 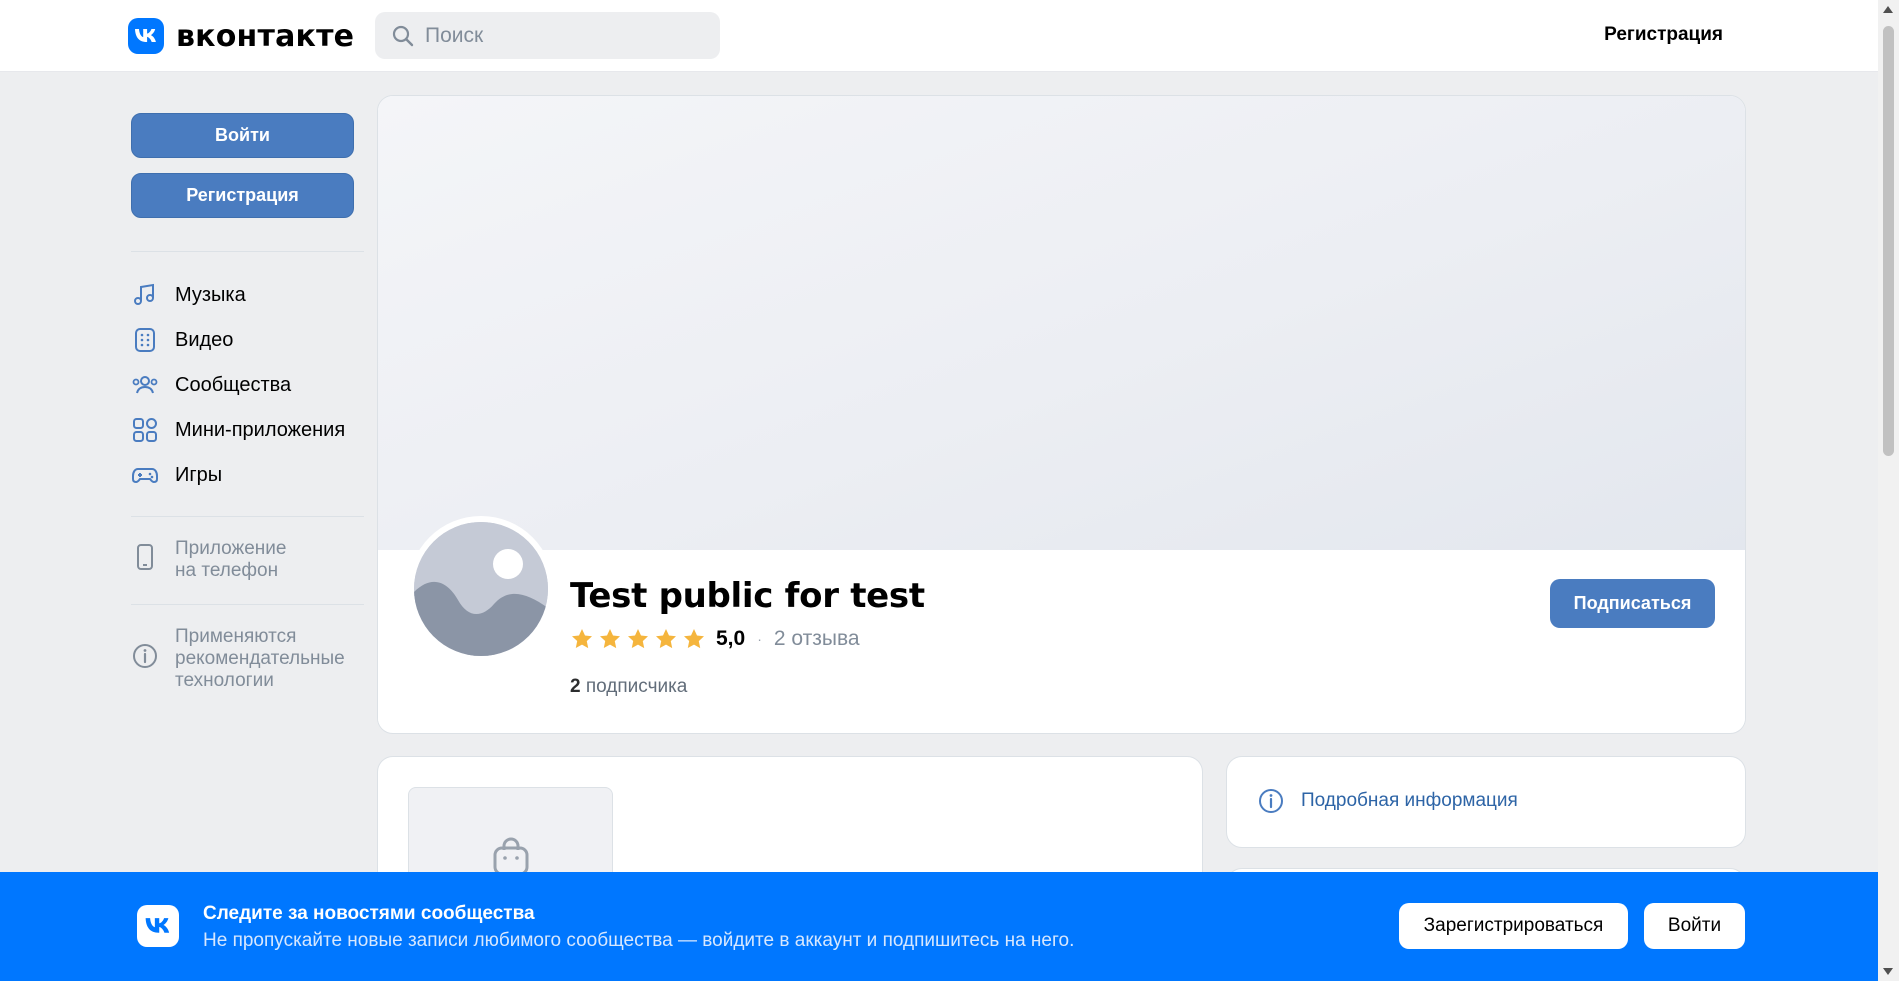 What do you see at coordinates (747, 596) in the screenshot?
I see `group-title: Test public for test` at bounding box center [747, 596].